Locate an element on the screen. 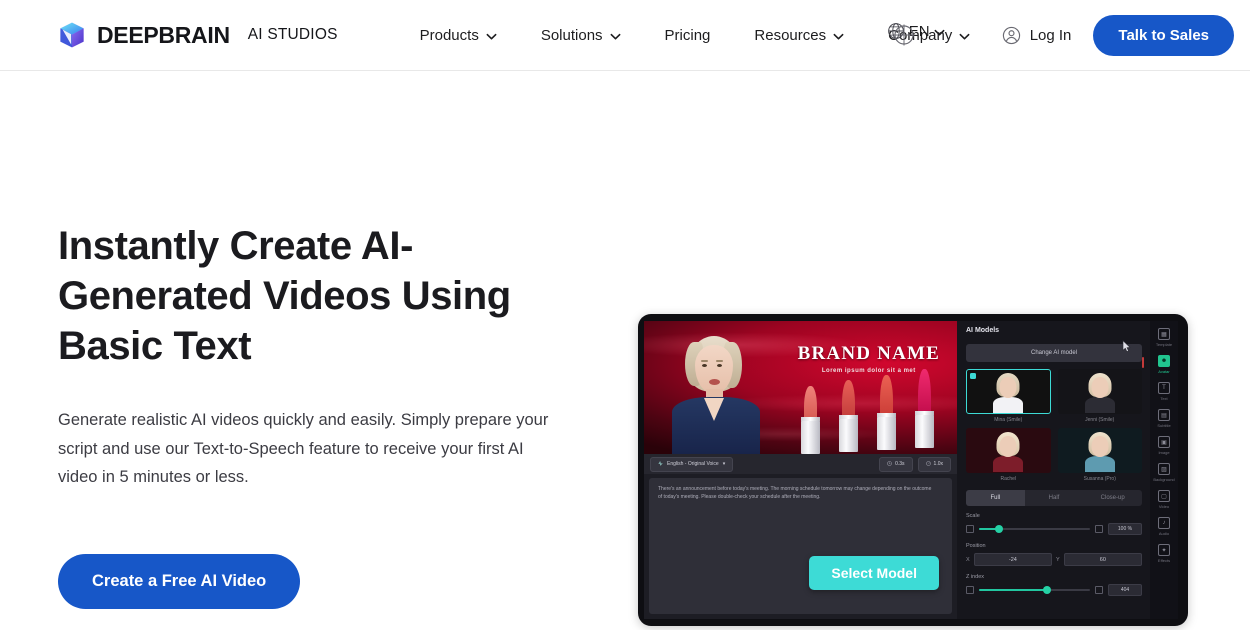 This screenshot has height=630, width=1250. video-stage: BRAND NAME Lorem ipsum dolor sit a met is located at coordinates (800, 387).